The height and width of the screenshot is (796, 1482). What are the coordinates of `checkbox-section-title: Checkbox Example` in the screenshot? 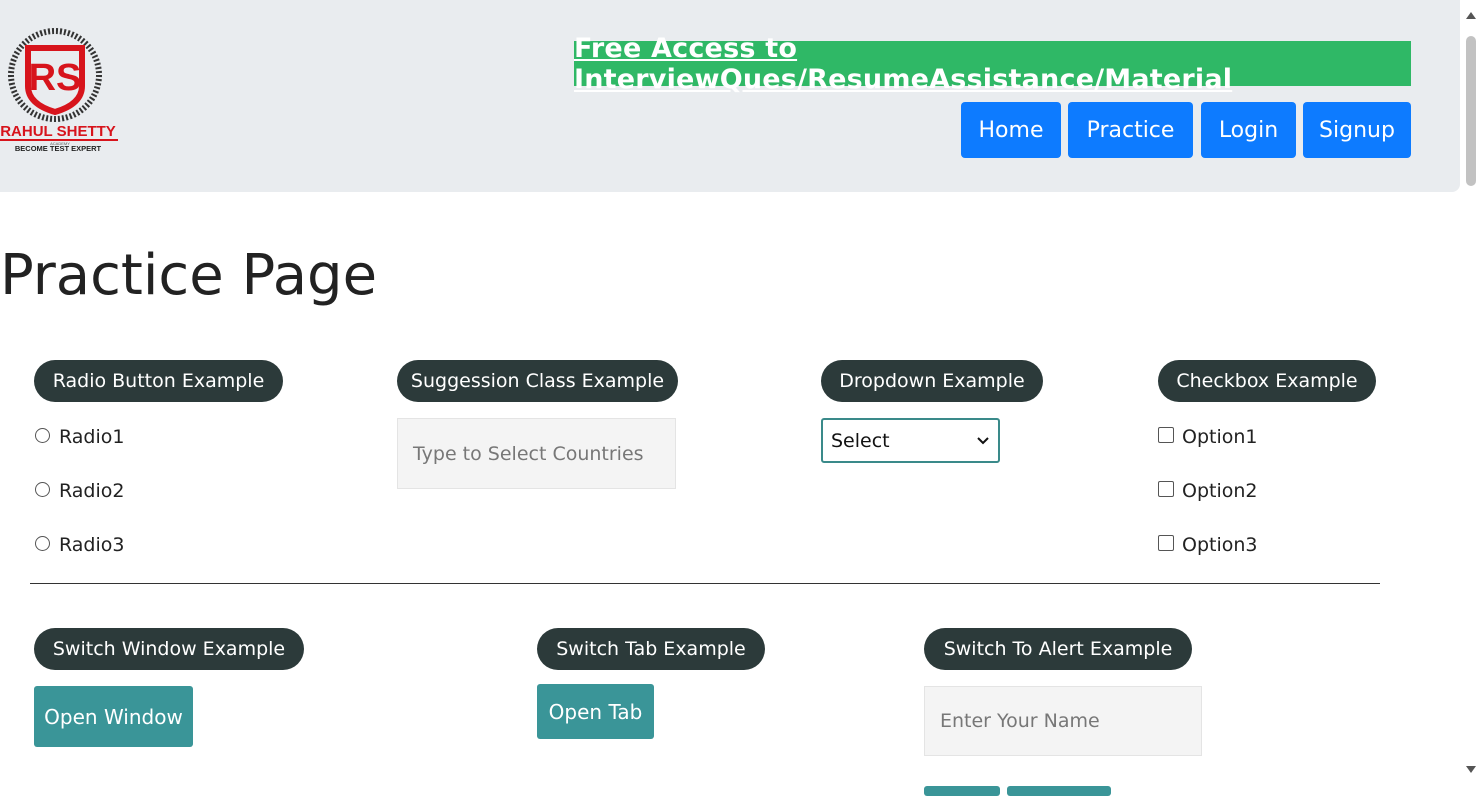 It's located at (1267, 381).